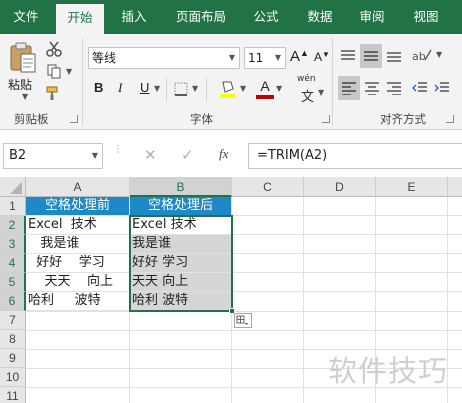 The width and height of the screenshot is (462, 403). I want to click on phonetic-guide-button: wén, so click(306, 79).